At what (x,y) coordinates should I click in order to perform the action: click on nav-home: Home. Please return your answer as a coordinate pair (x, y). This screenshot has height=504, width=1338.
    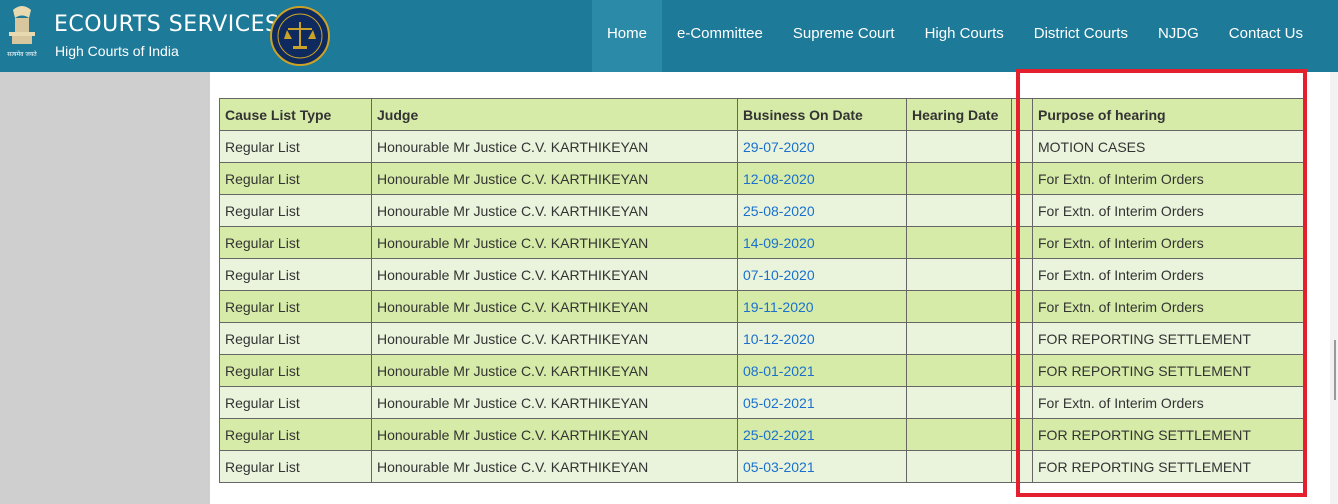
    Looking at the image, I should click on (626, 36).